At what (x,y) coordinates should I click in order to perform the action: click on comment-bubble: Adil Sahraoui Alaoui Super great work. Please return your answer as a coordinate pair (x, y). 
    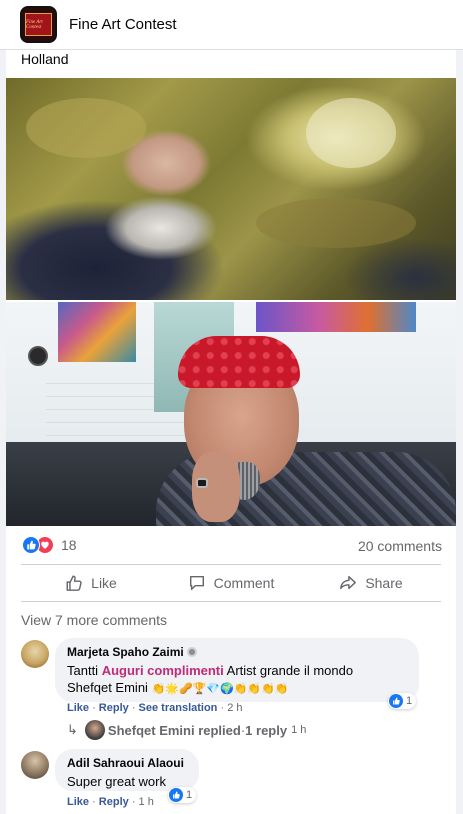
    Looking at the image, I should click on (127, 770).